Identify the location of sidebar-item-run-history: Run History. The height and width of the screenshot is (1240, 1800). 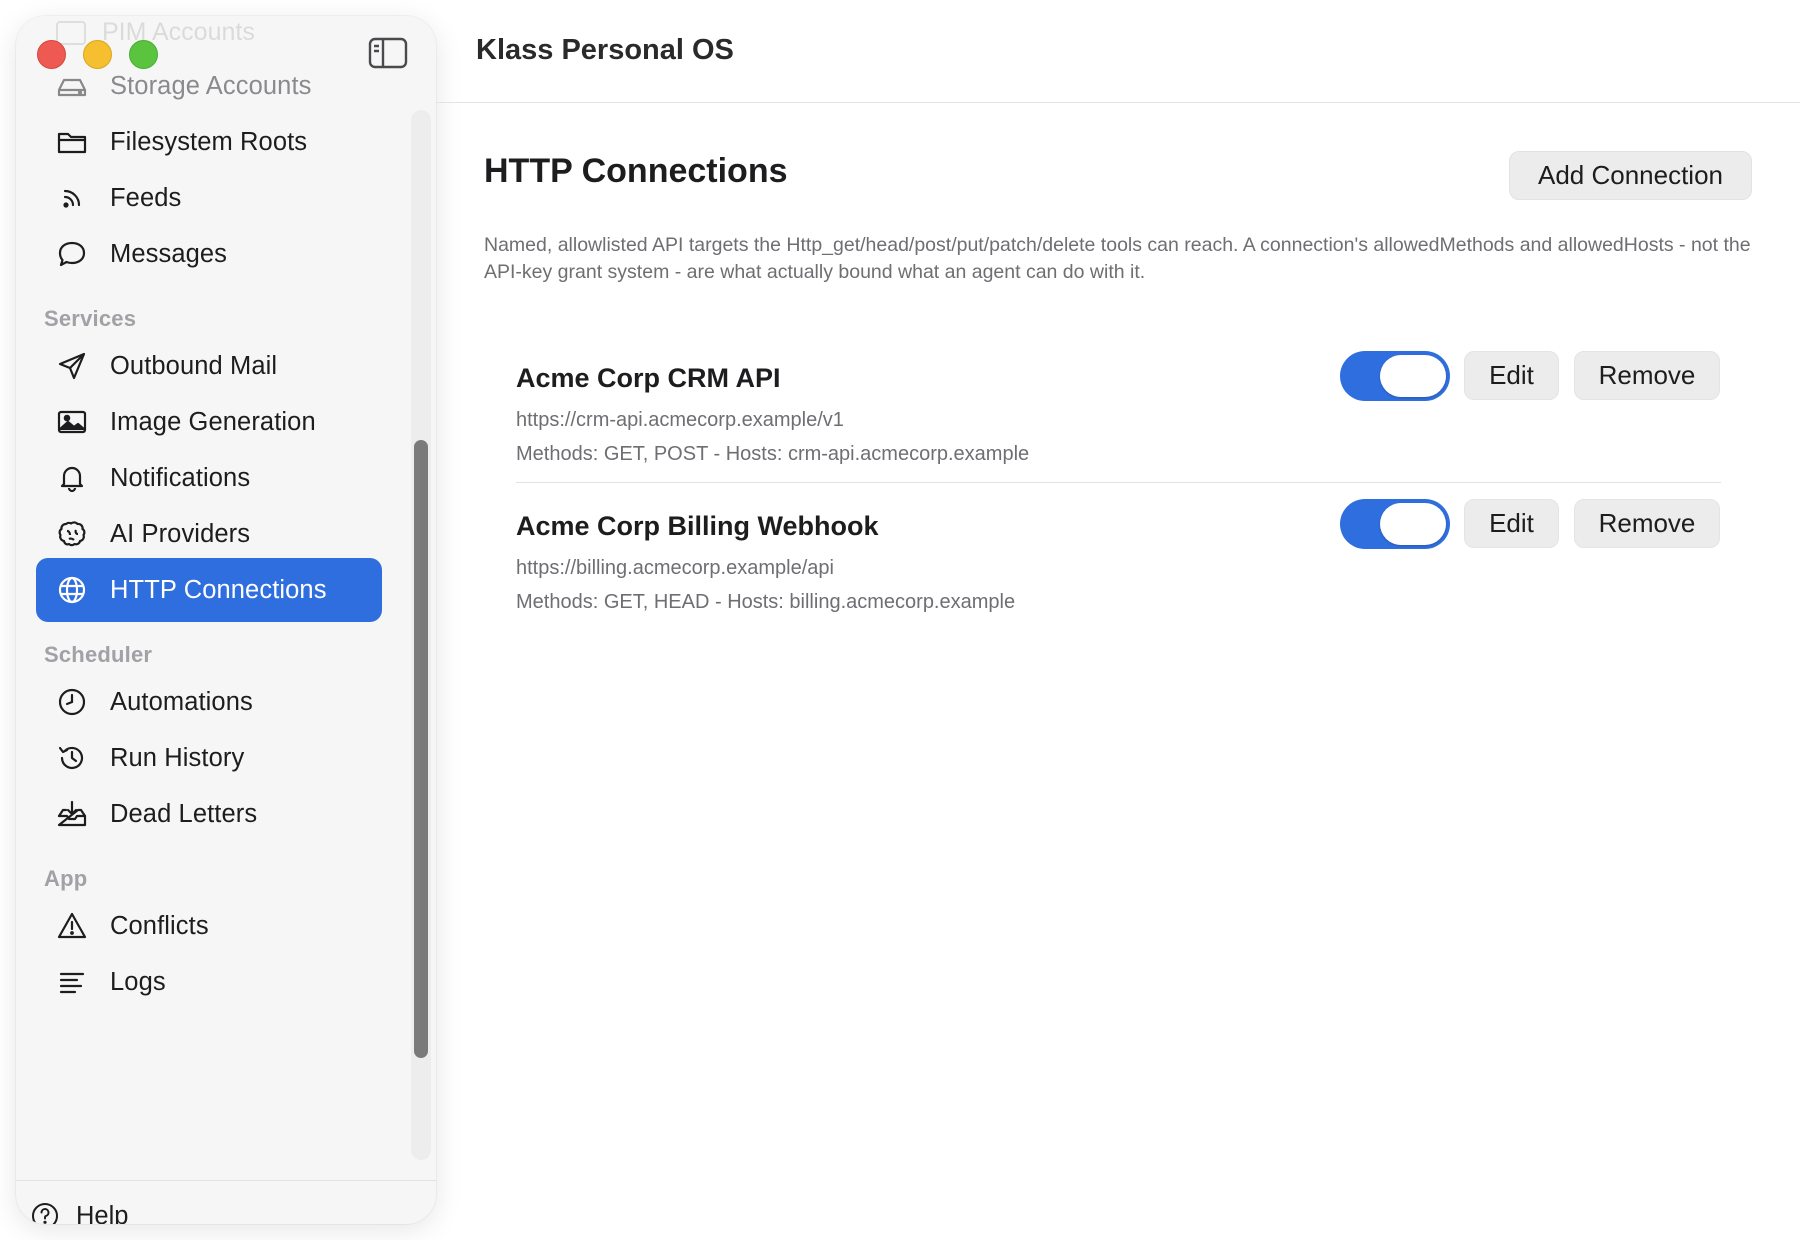
(209, 758).